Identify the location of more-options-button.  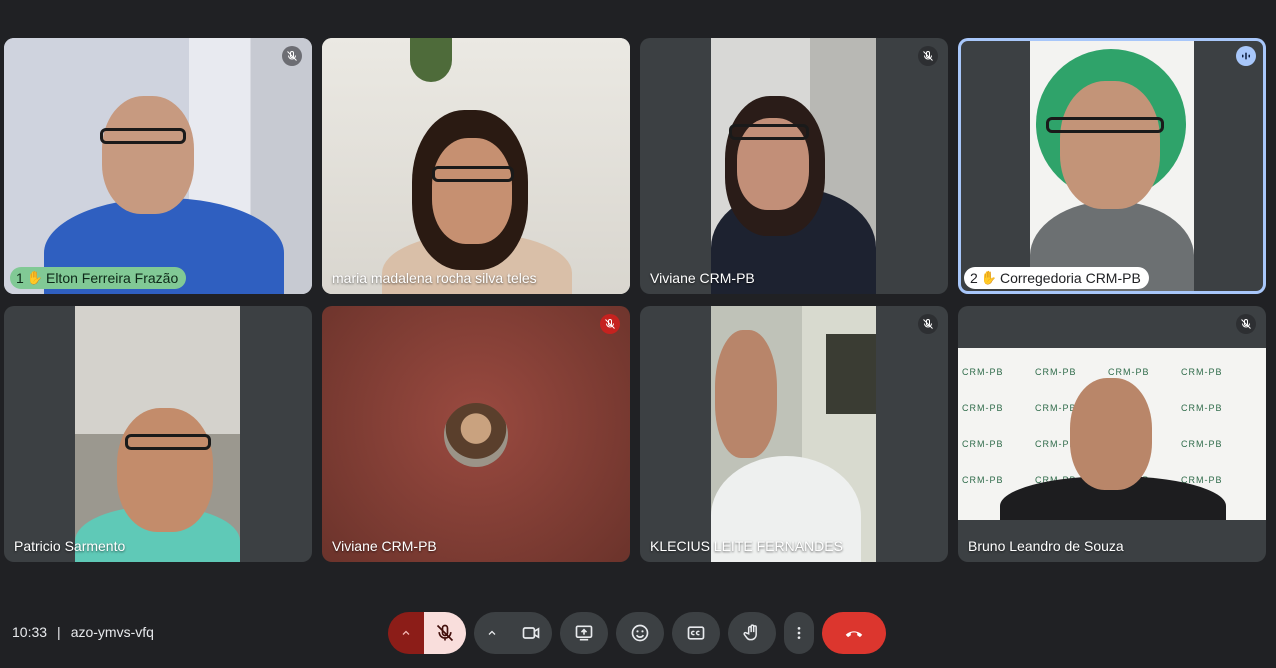
(799, 633).